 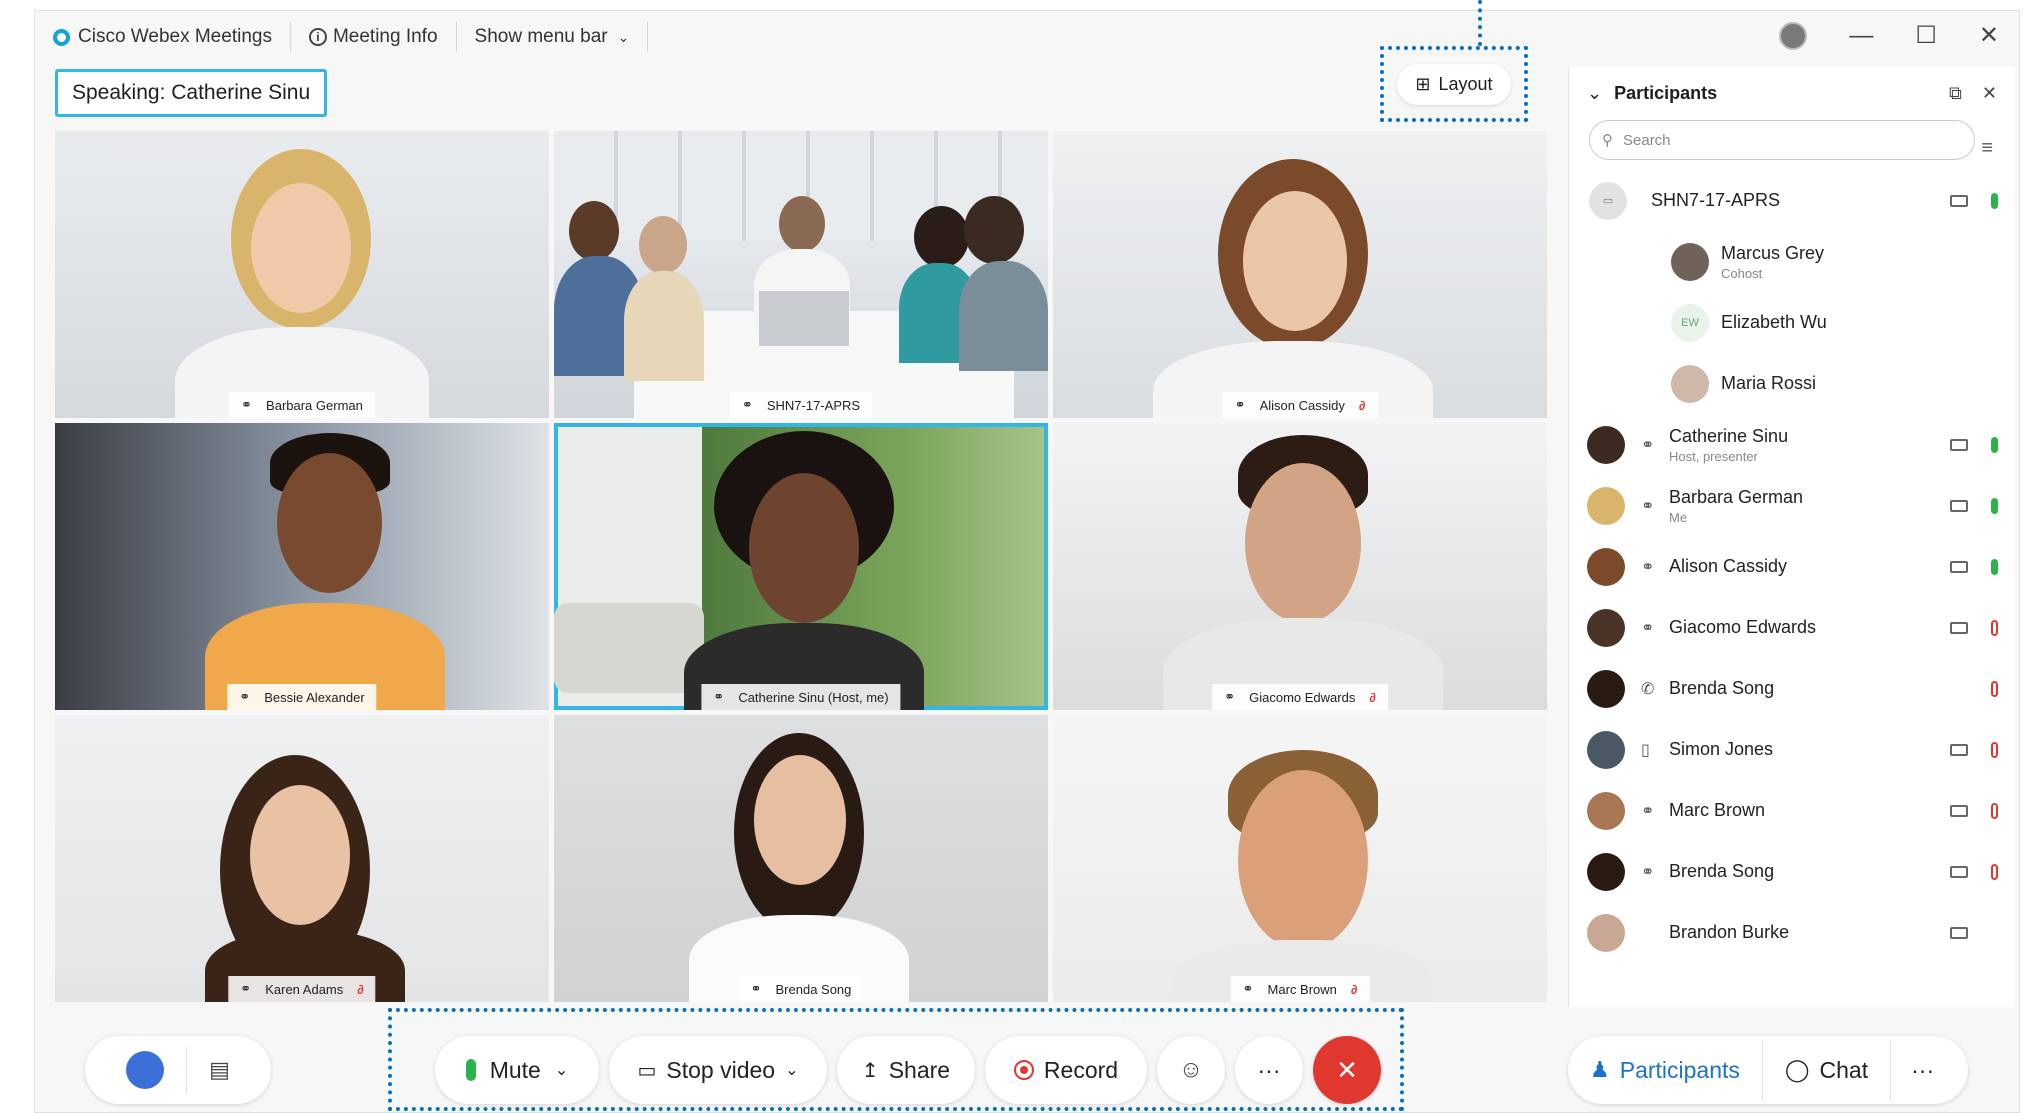 What do you see at coordinates (896, 1059) in the screenshot?
I see `controls-highlight-frame` at bounding box center [896, 1059].